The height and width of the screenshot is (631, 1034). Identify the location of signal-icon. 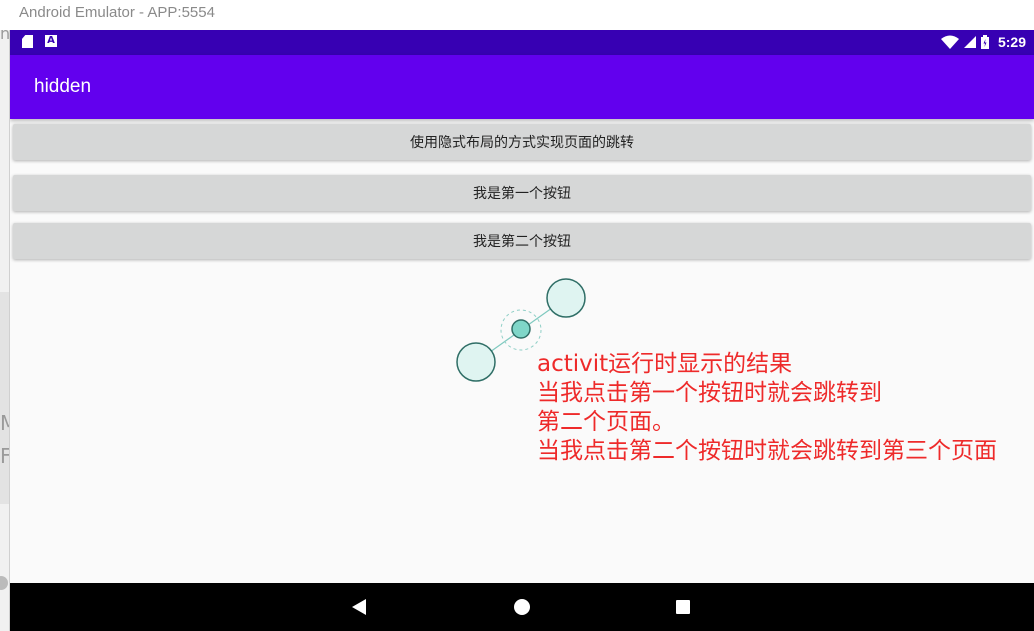
(969, 42).